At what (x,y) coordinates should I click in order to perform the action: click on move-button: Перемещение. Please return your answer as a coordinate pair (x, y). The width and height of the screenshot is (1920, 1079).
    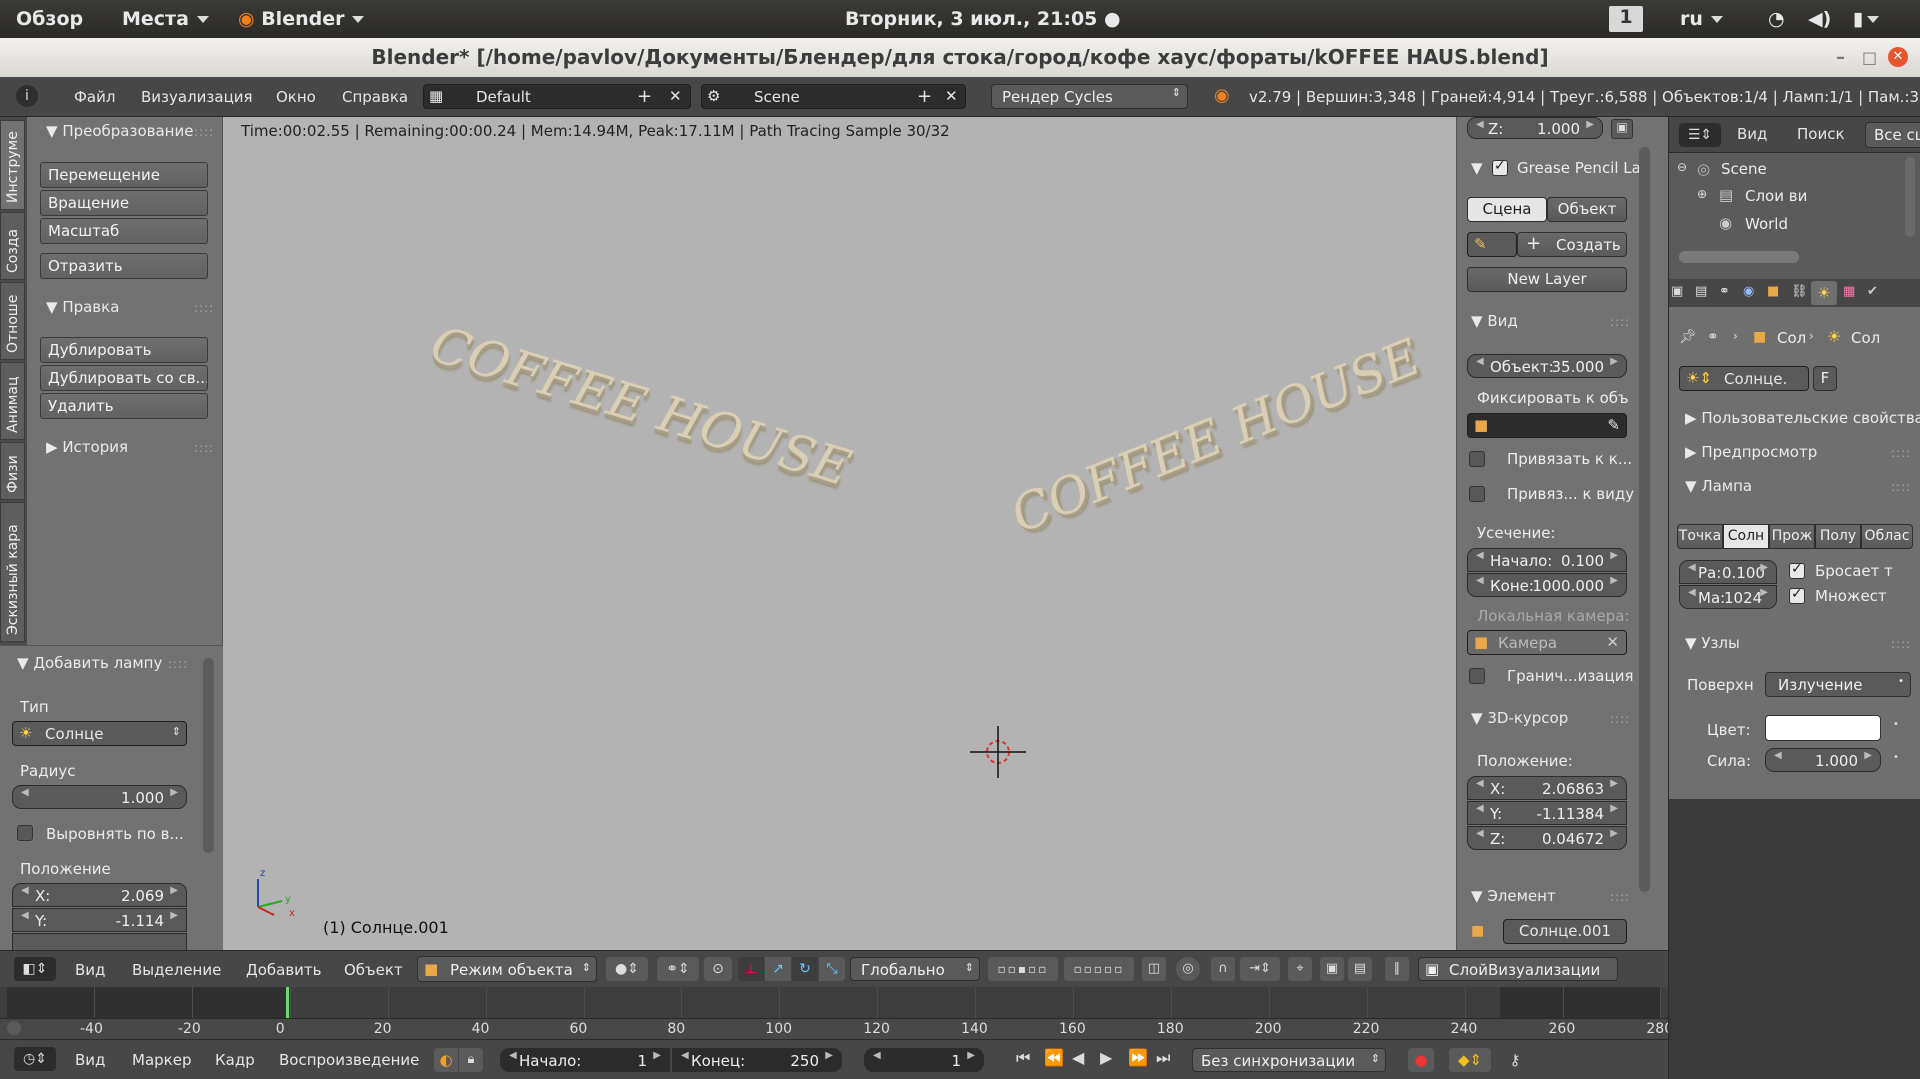
    Looking at the image, I should click on (124, 175).